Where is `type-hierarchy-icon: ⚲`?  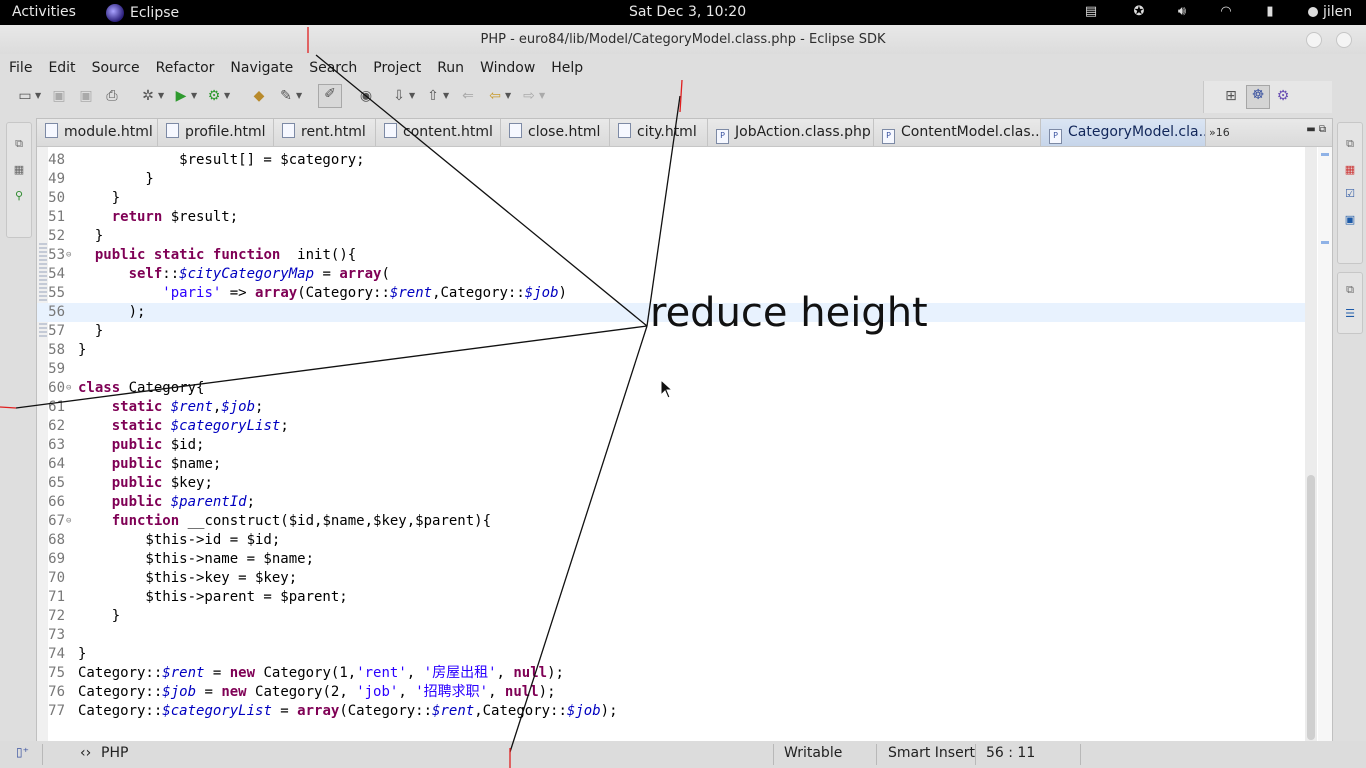 type-hierarchy-icon: ⚲ is located at coordinates (19, 196).